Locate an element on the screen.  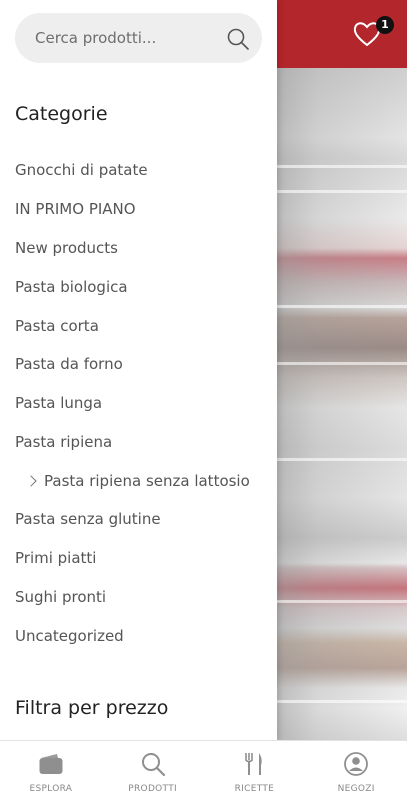
nav-ricette: RICETTE is located at coordinates (255, 770).